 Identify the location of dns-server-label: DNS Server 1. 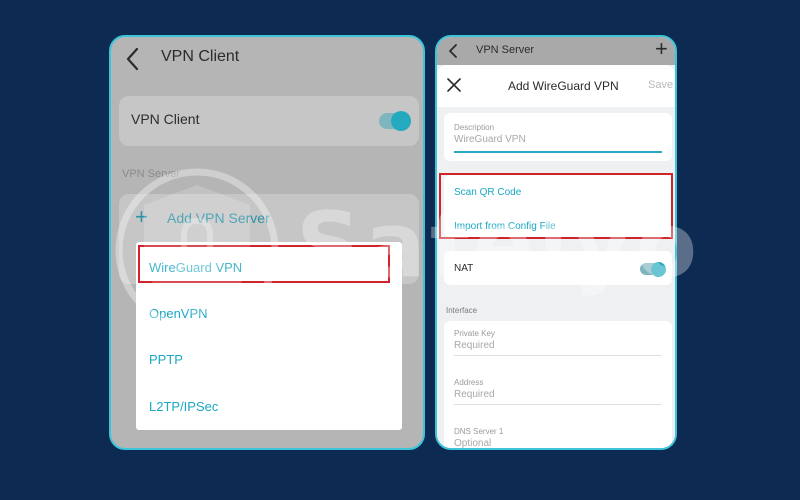
(479, 431).